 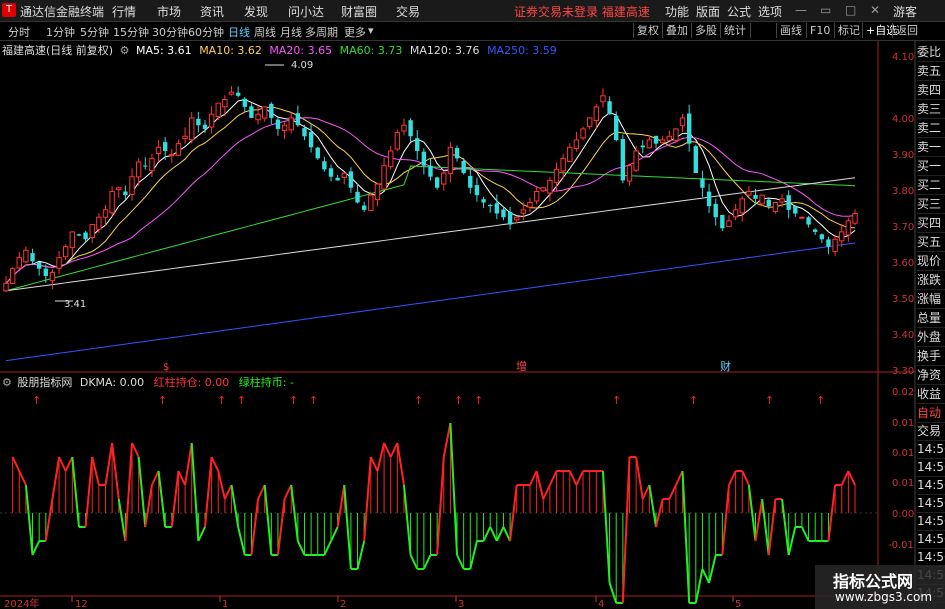 I want to click on event-marker: $, so click(x=166, y=367).